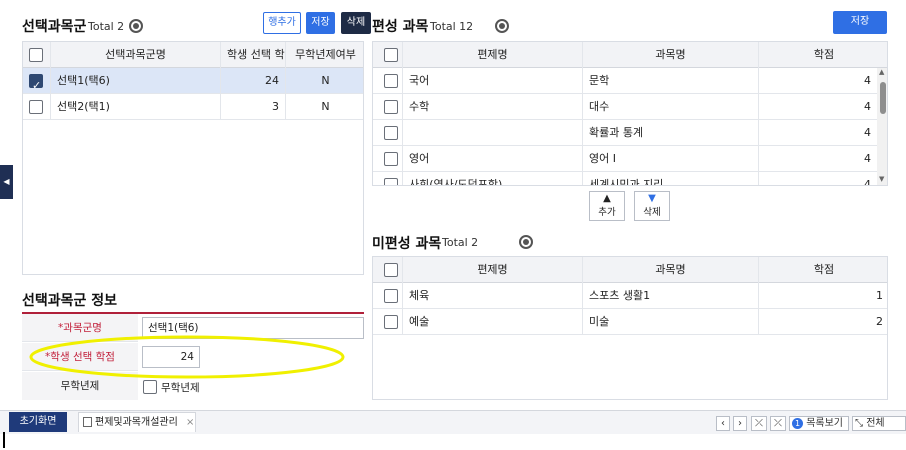 This screenshot has width=906, height=450. Describe the element at coordinates (493, 133) in the screenshot. I see `group-cell` at that location.